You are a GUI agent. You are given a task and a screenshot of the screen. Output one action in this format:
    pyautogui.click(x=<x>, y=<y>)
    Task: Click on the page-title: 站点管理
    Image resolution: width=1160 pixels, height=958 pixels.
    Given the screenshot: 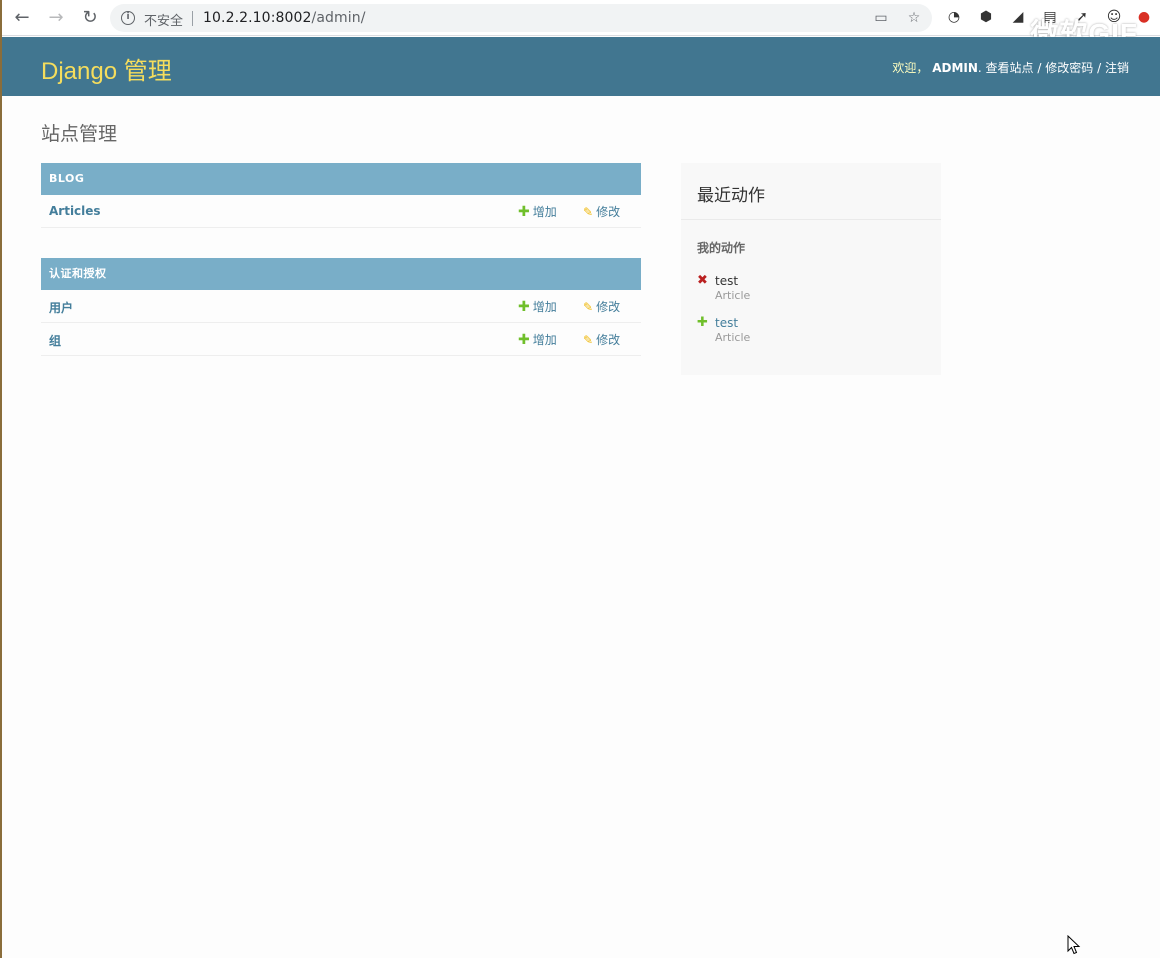 What is the action you would take?
    pyautogui.click(x=79, y=134)
    